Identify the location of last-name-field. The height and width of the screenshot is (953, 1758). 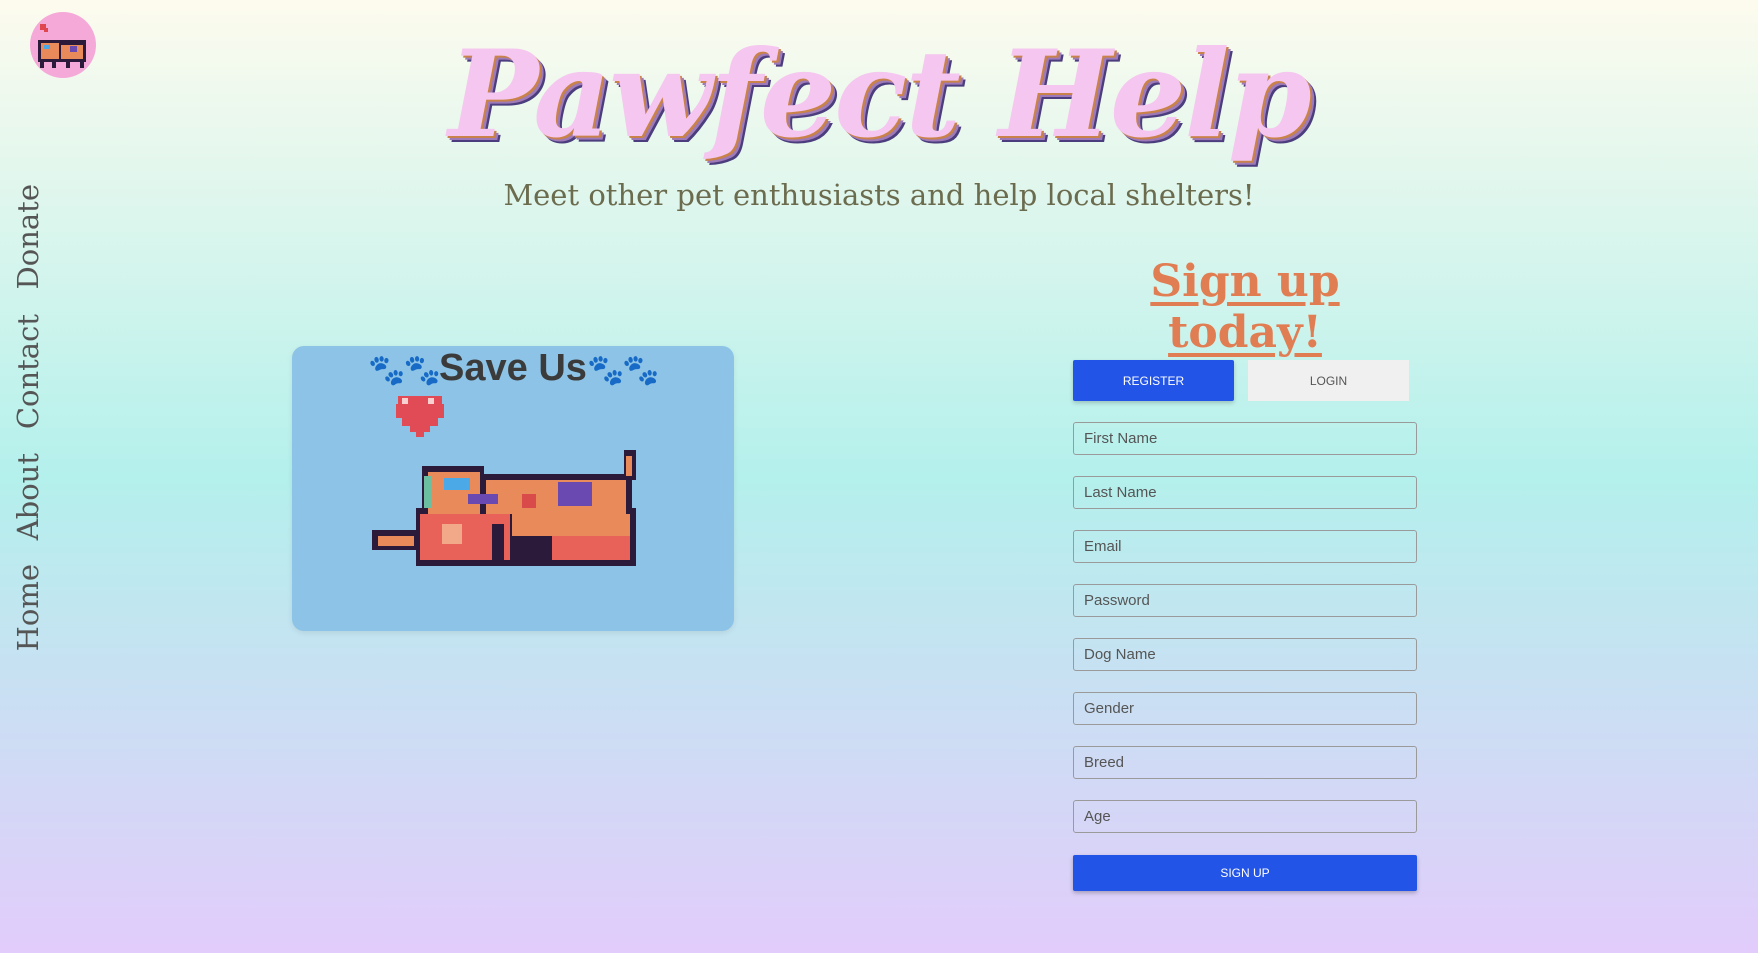
(1245, 492).